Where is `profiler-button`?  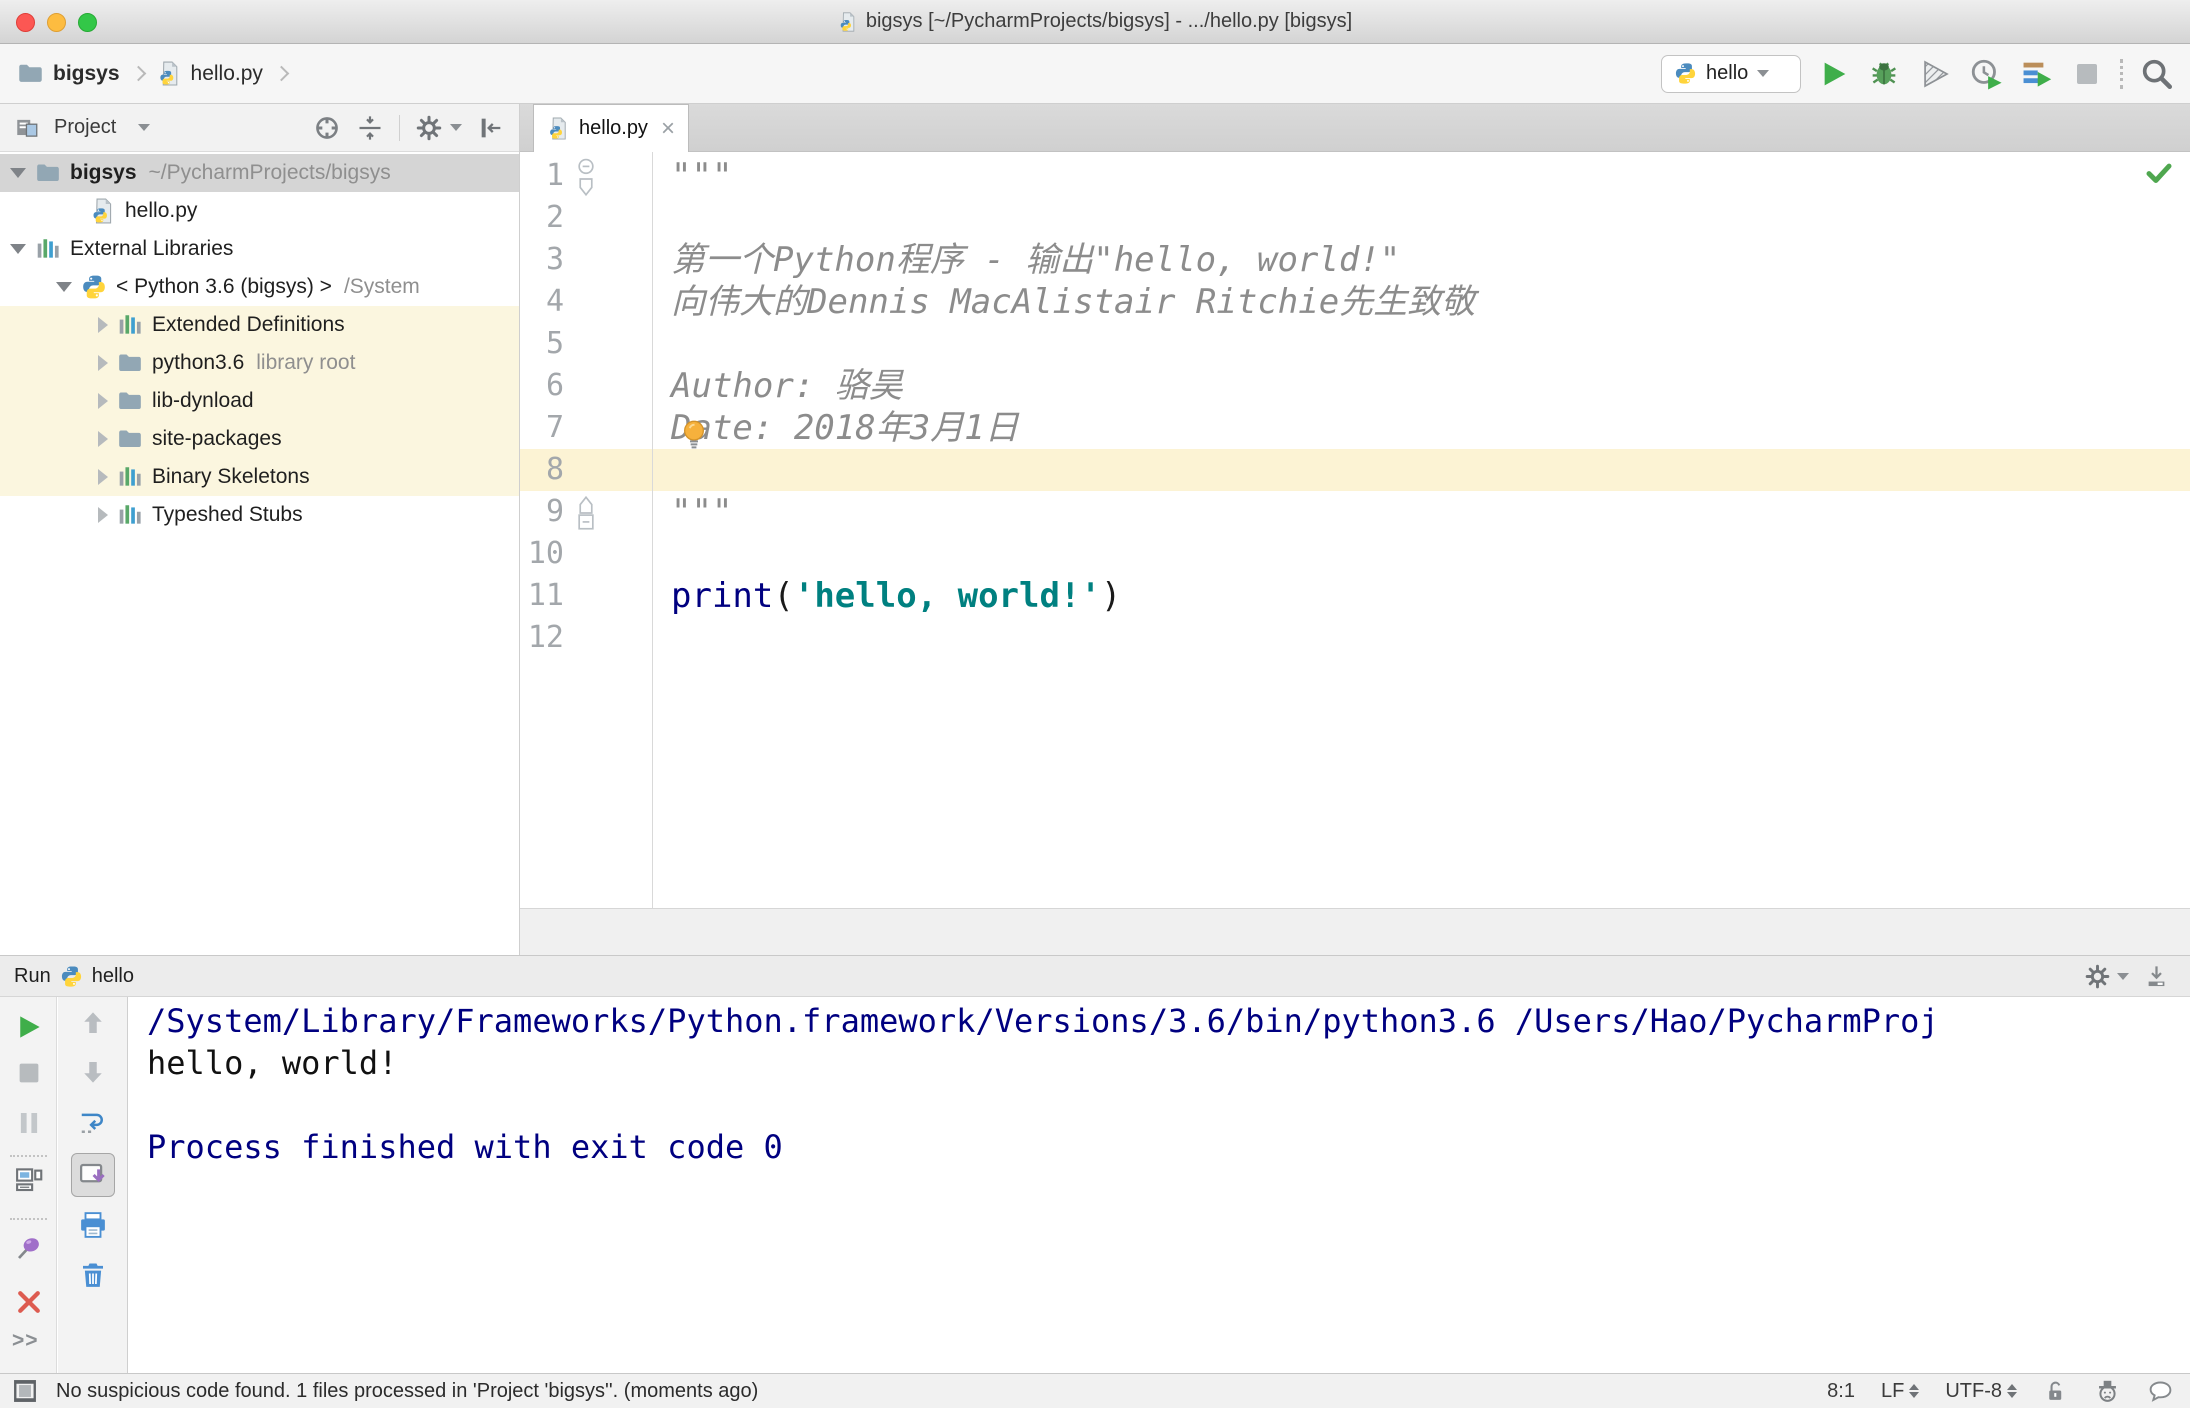 profiler-button is located at coordinates (1986, 74).